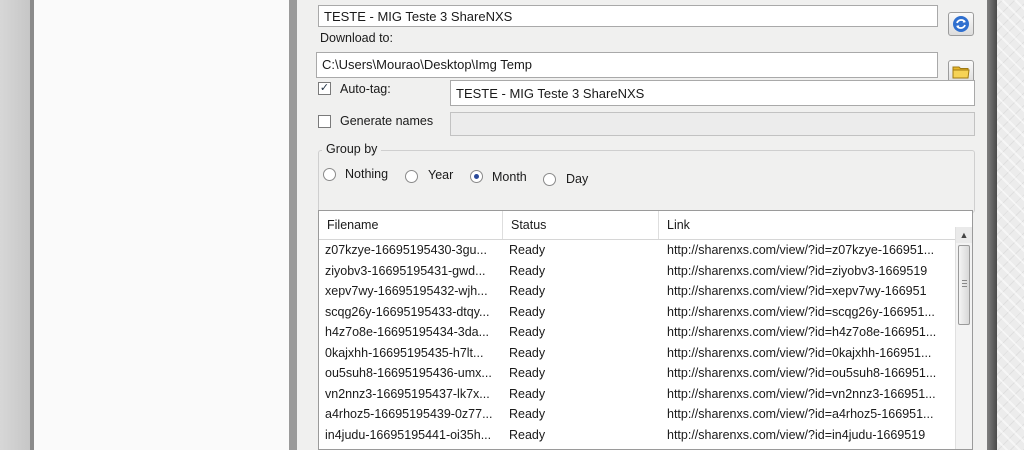 The width and height of the screenshot is (1024, 450). Describe the element at coordinates (712, 93) in the screenshot. I see `autotag-field: TESTE - MIG Teste 3 ShareNXS` at that location.